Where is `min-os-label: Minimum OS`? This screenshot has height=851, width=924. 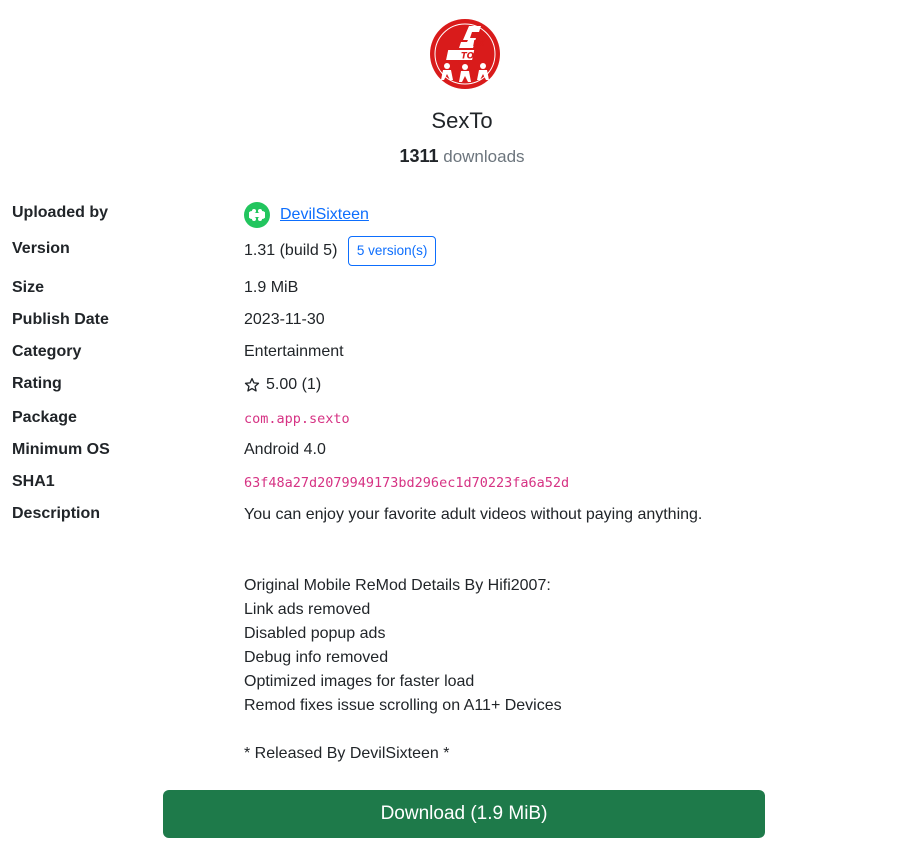 min-os-label: Minimum OS is located at coordinates (61, 449).